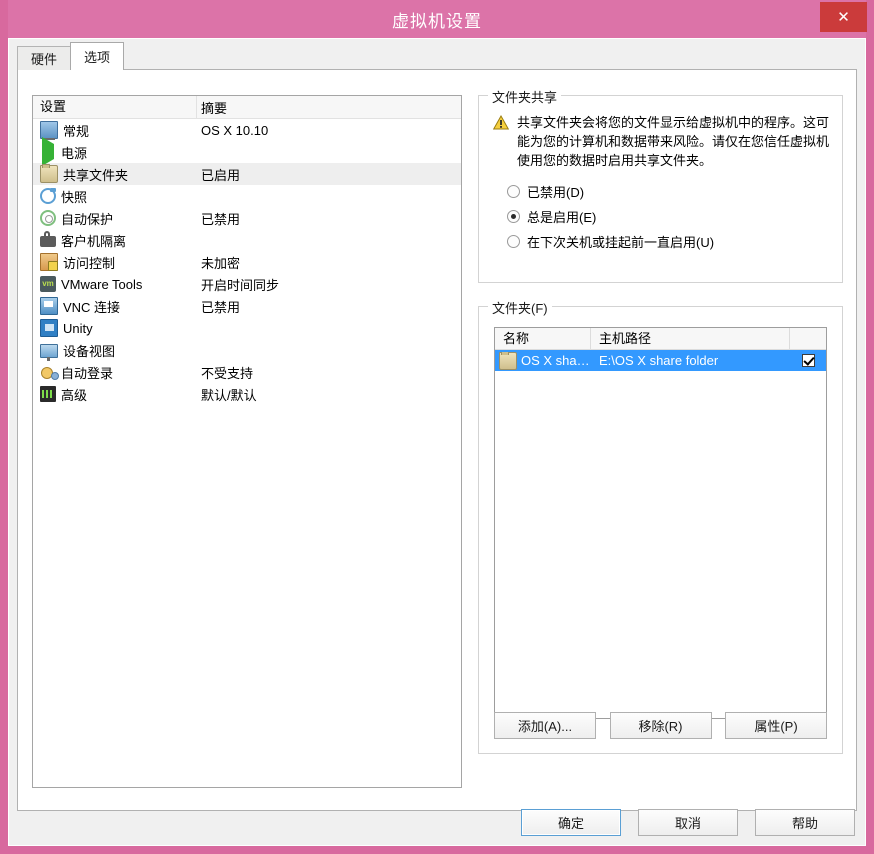 The height and width of the screenshot is (854, 874). Describe the element at coordinates (562, 217) in the screenshot. I see `radio-label: 总是启用(E)` at that location.